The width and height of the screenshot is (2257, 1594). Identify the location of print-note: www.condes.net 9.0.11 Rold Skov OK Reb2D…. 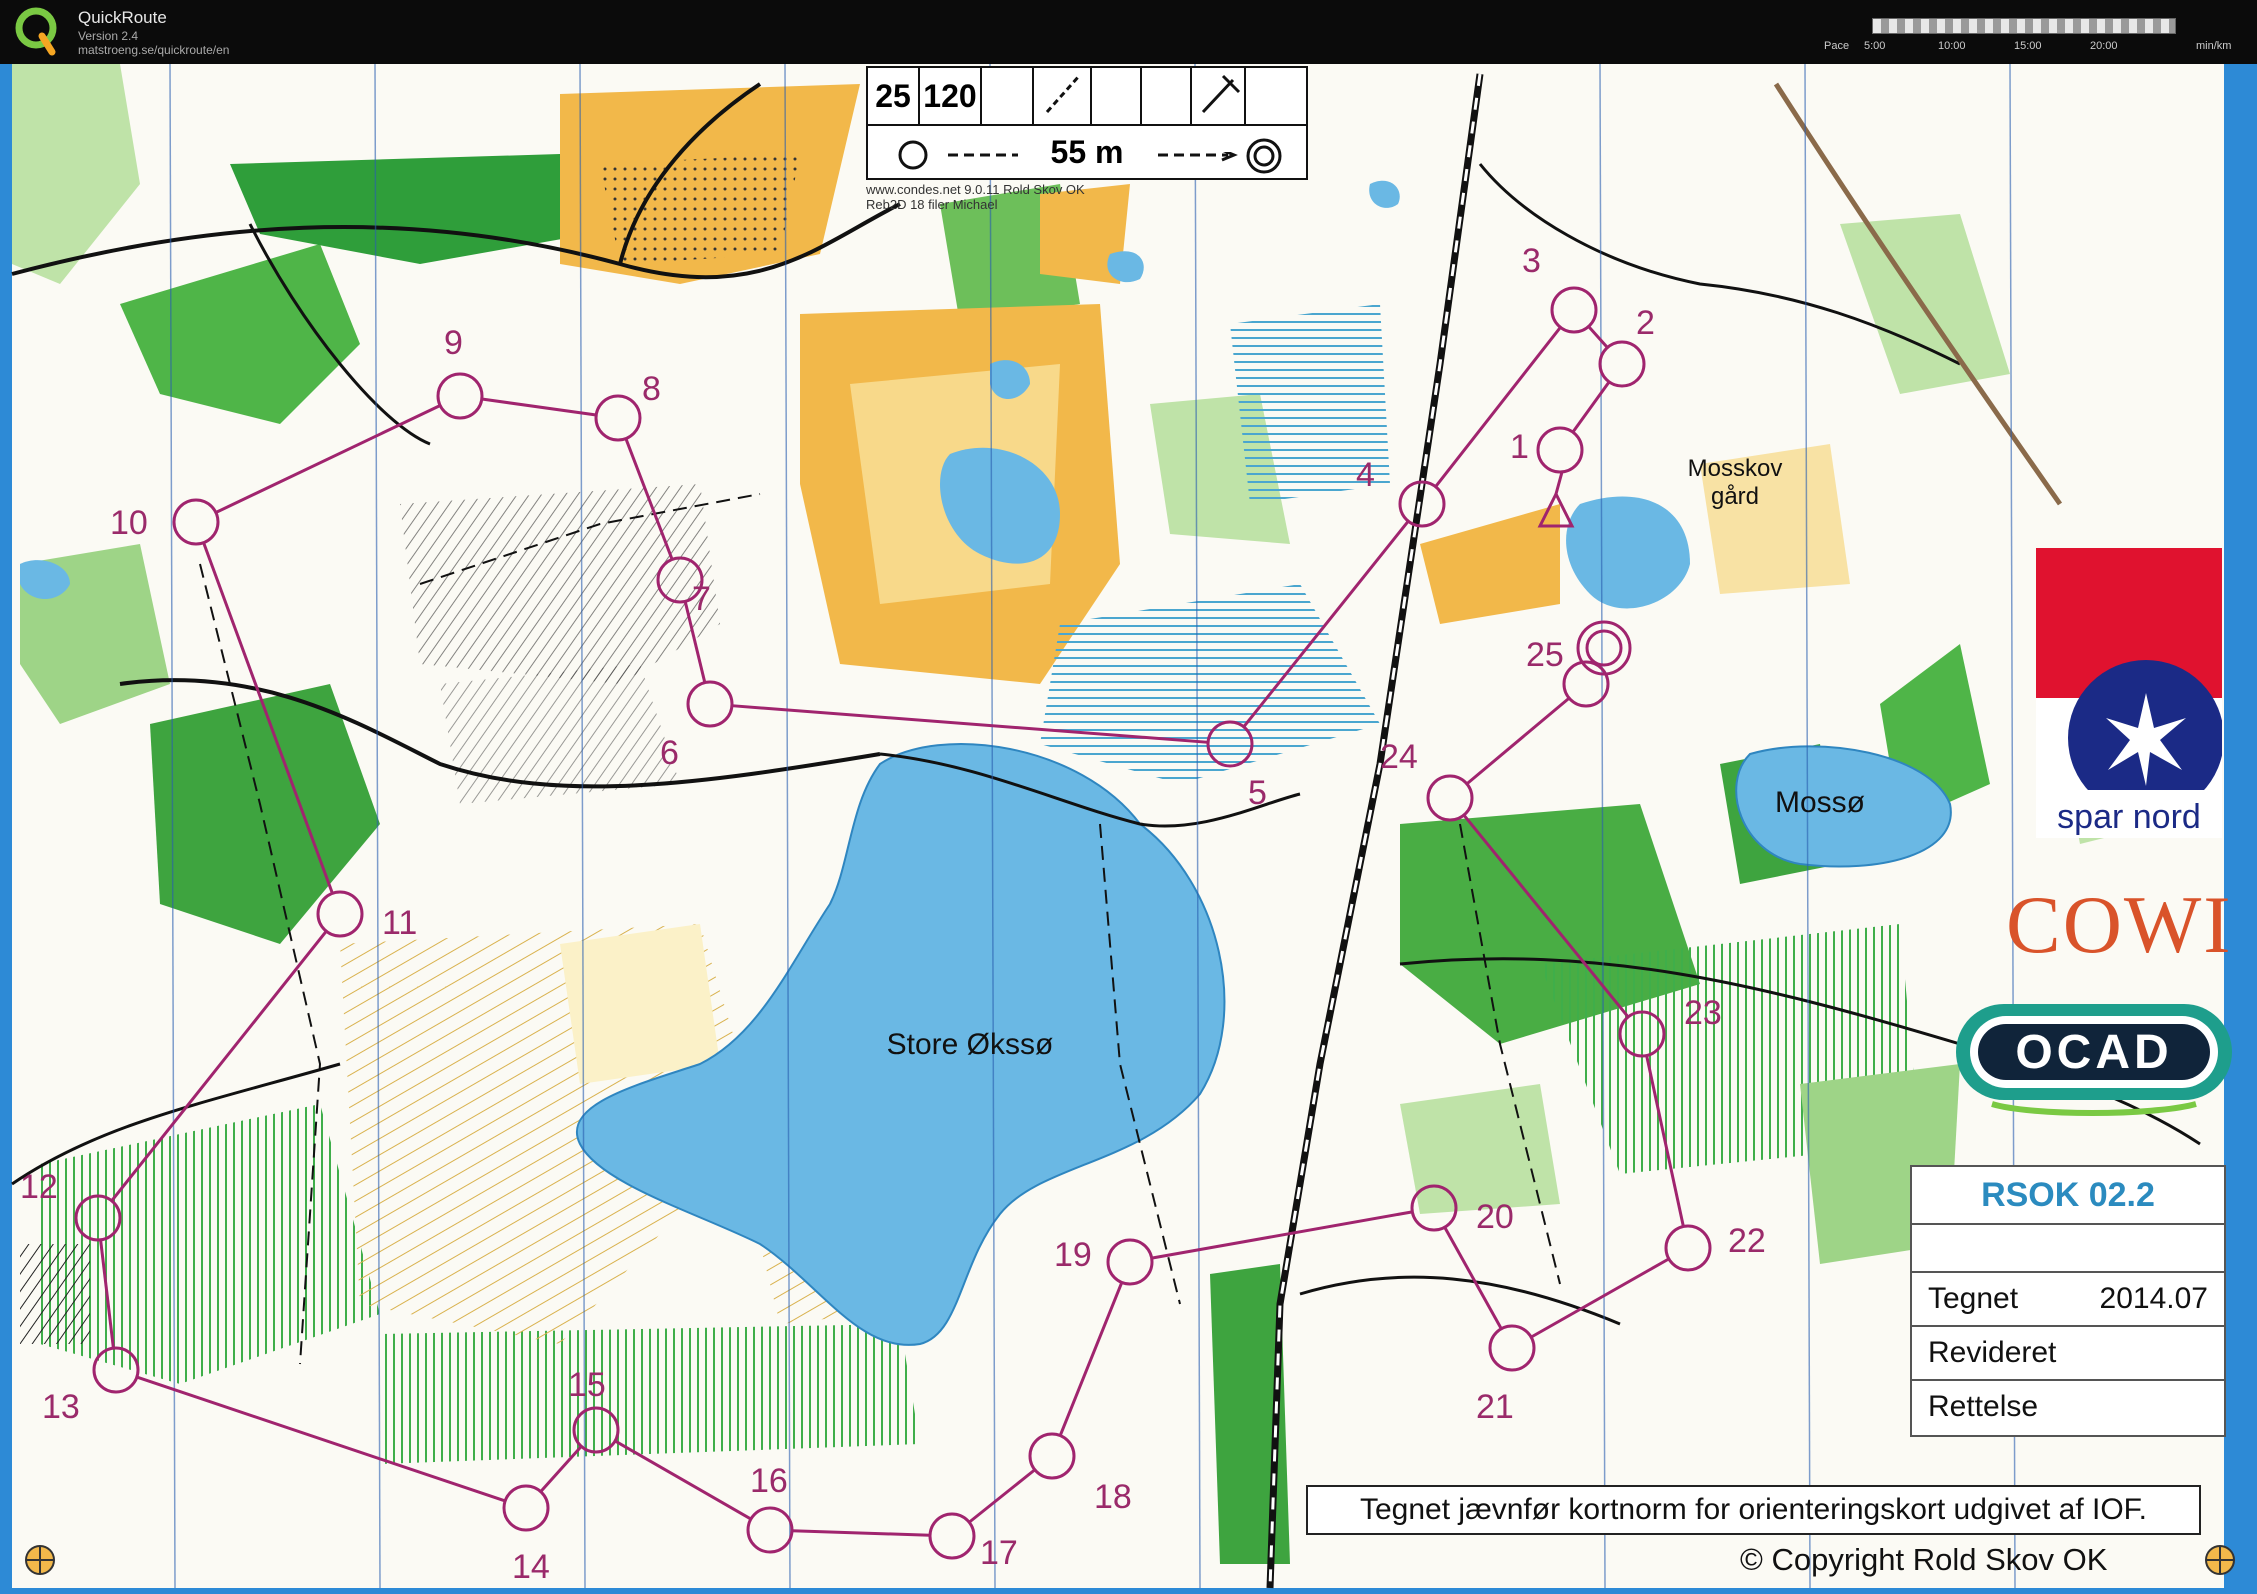
(975, 197).